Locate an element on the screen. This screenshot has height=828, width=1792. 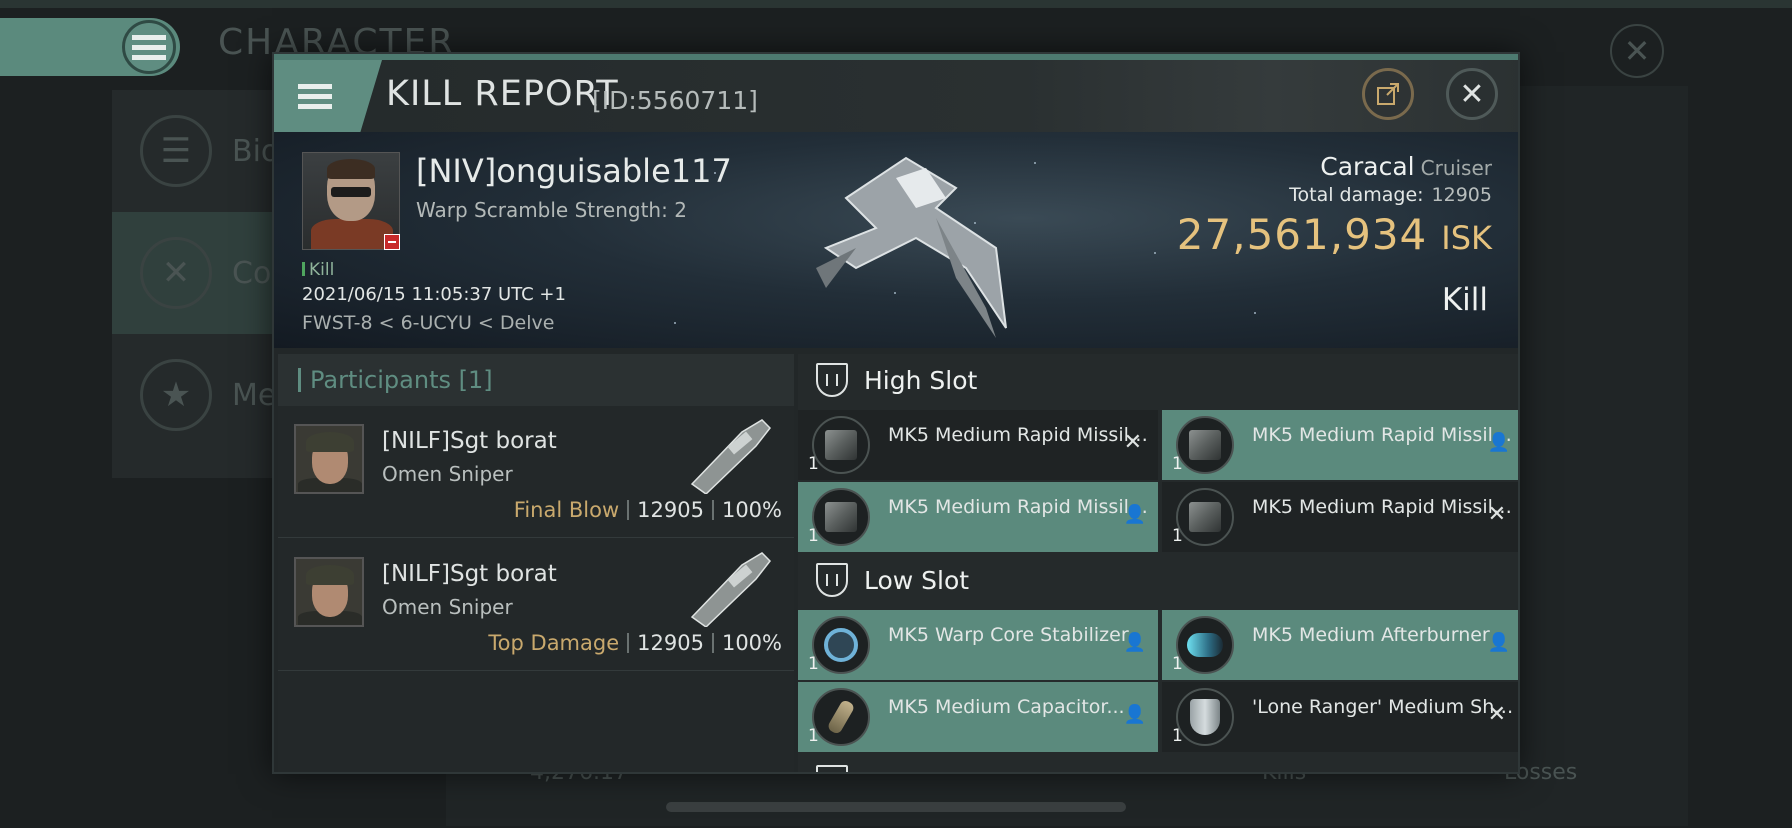
external-link-icon is located at coordinates (1388, 94).